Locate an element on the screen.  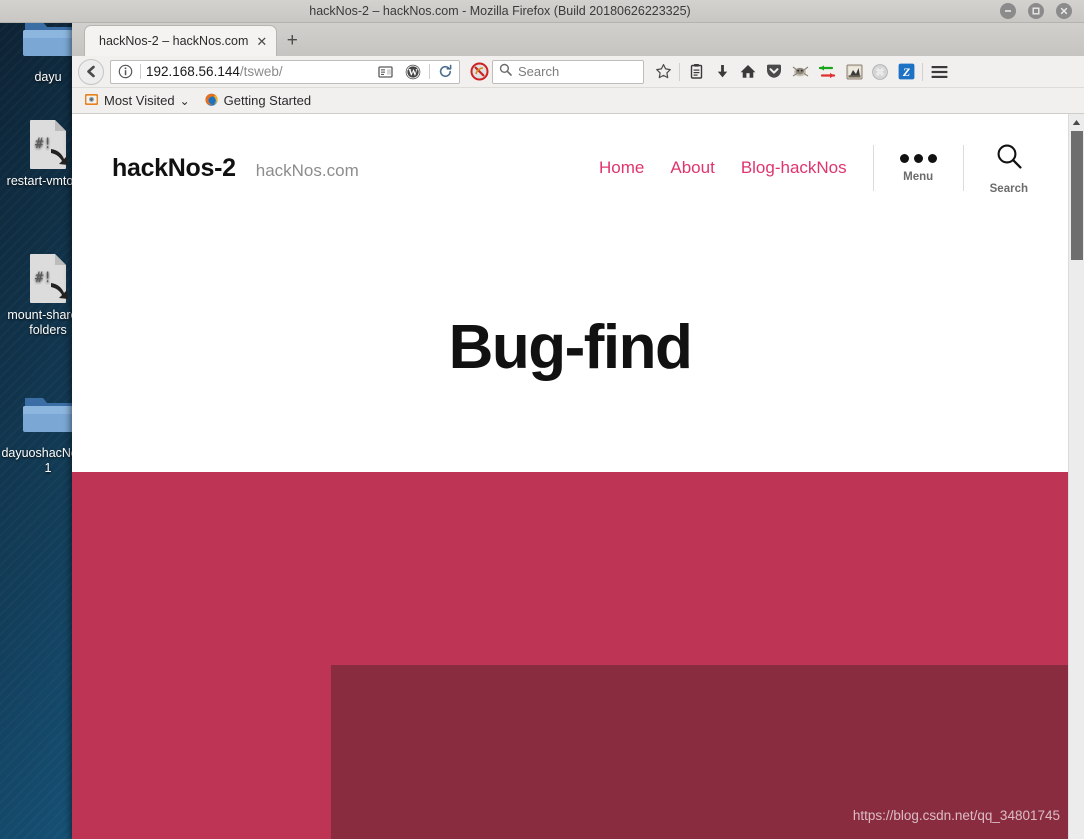
library-icon is located at coordinates (696, 72).